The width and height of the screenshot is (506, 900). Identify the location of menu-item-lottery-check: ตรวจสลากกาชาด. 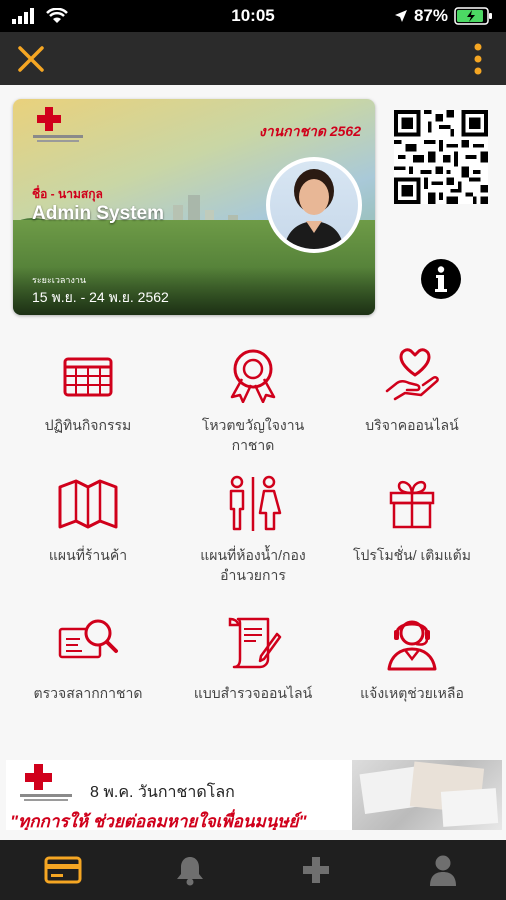
(88, 658).